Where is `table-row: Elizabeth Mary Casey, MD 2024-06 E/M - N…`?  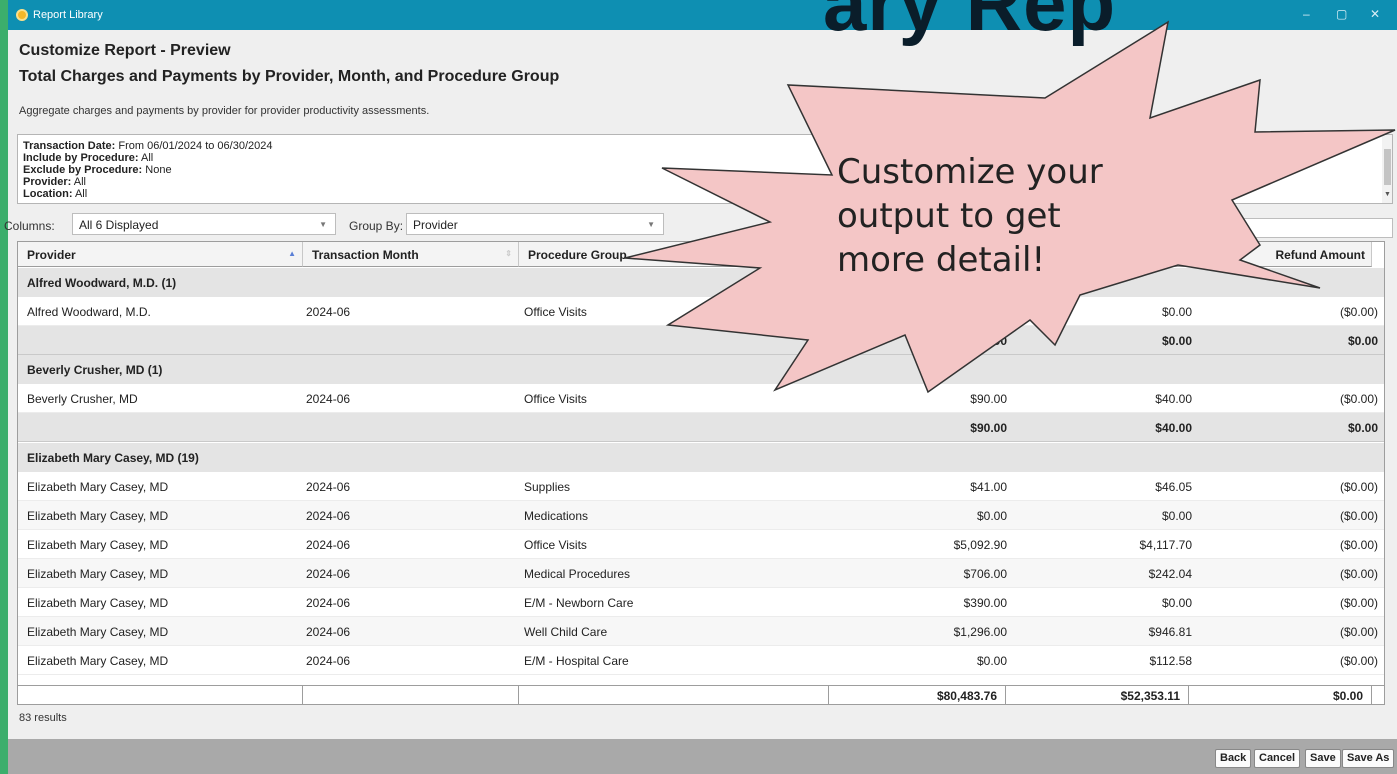 table-row: Elizabeth Mary Casey, MD 2024-06 E/M - N… is located at coordinates (701, 602).